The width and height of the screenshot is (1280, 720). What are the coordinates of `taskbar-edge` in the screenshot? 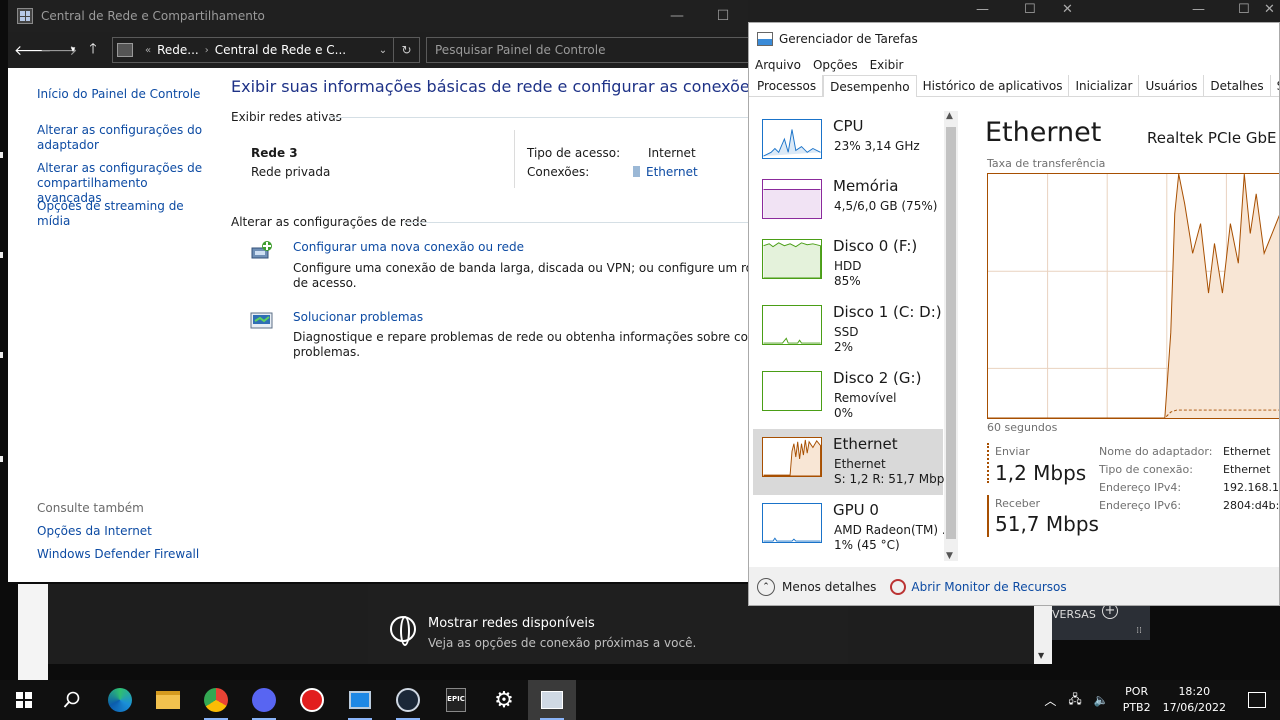 It's located at (120, 700).